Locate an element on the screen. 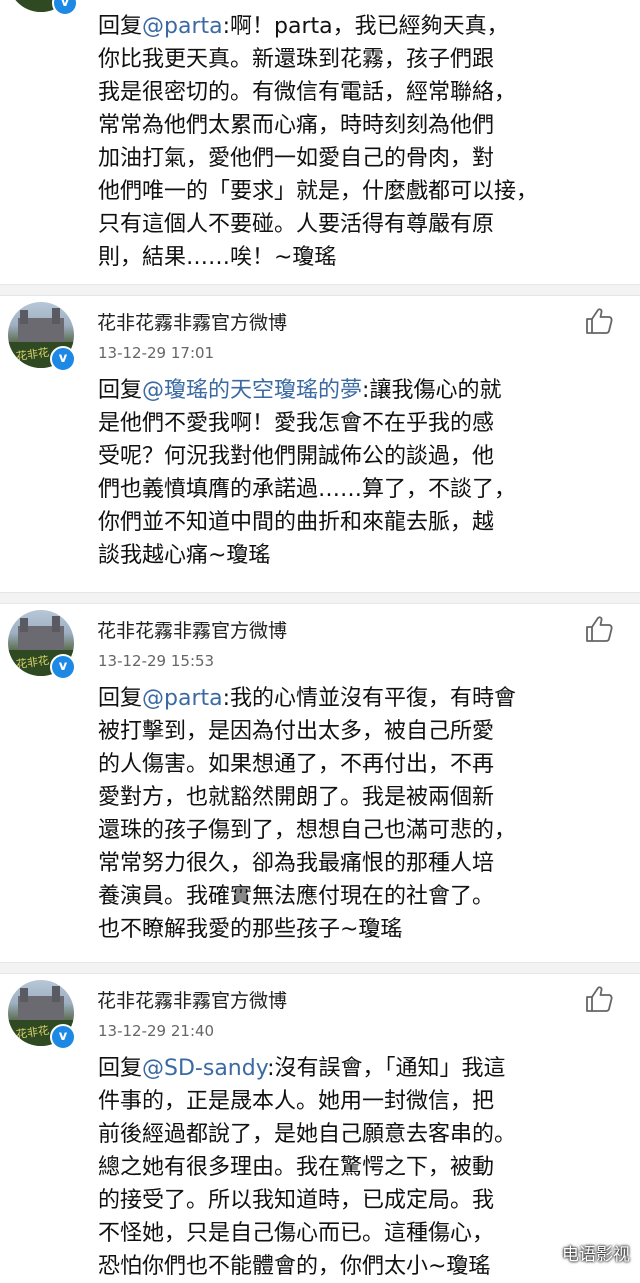 This screenshot has height=1283, width=640. timestamp: 13-12-29 21:40 is located at coordinates (156, 1031).